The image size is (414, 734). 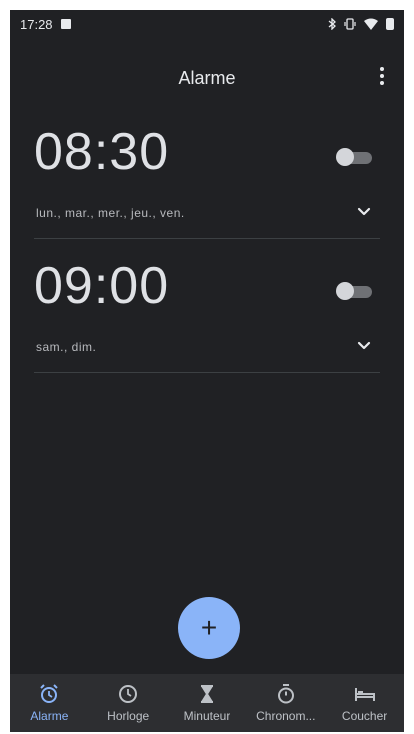 What do you see at coordinates (350, 24) in the screenshot?
I see `vibrate-icon` at bounding box center [350, 24].